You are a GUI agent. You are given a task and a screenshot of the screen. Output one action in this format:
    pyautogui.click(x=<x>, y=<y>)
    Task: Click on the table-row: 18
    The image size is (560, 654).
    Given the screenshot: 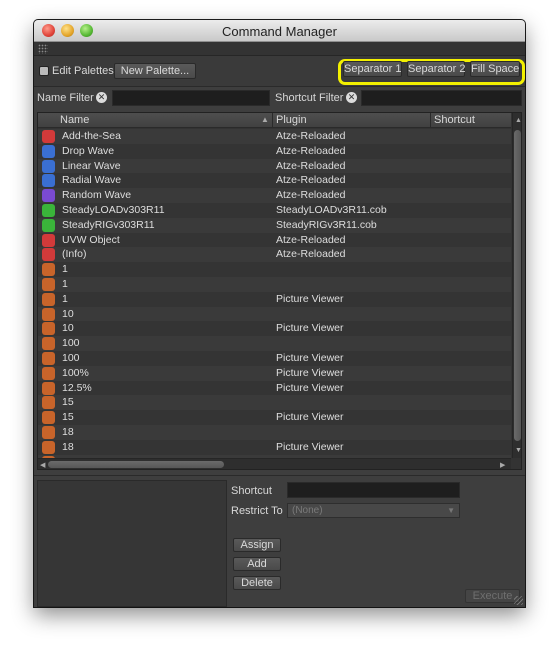 What is the action you would take?
    pyautogui.click(x=274, y=432)
    